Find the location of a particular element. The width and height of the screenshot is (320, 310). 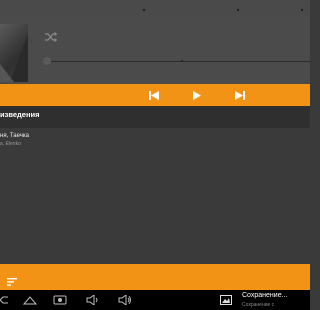

next-track-button is located at coordinates (240, 95).